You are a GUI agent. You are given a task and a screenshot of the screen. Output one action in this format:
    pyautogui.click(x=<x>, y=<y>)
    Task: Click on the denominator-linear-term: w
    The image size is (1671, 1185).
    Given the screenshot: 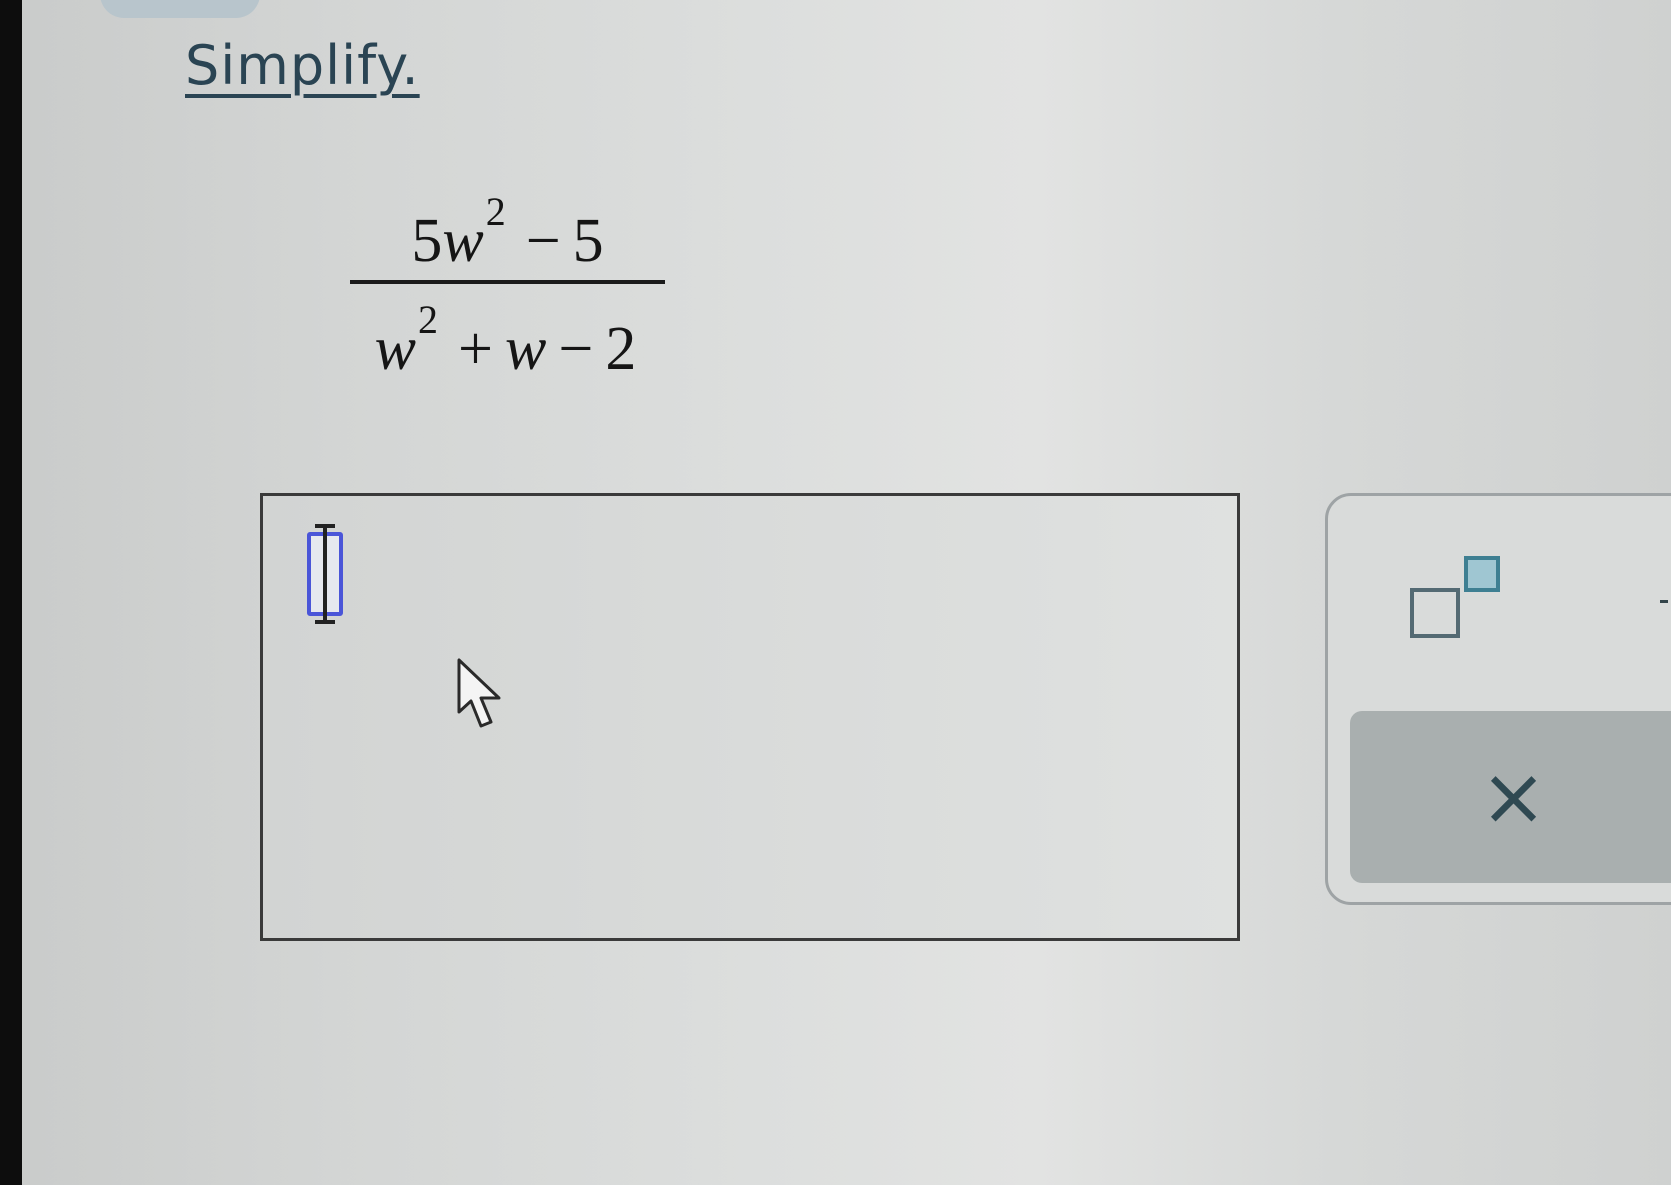 What is the action you would take?
    pyautogui.click(x=526, y=349)
    